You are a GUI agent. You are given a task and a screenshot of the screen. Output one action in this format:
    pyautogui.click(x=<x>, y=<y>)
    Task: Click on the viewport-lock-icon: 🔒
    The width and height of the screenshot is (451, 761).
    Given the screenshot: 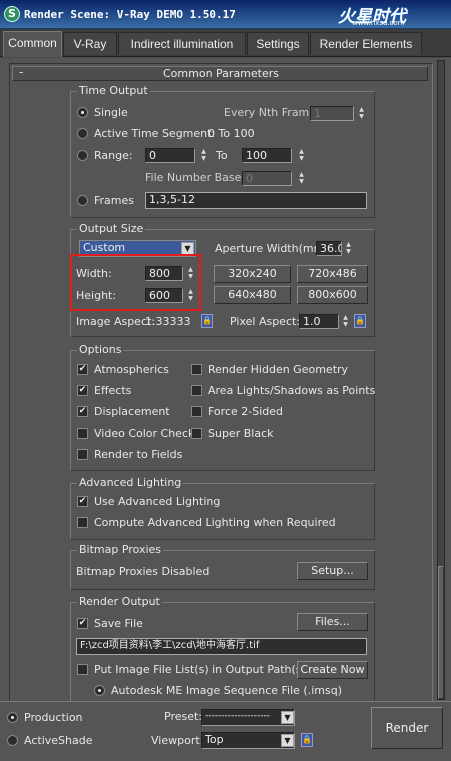 What is the action you would take?
    pyautogui.click(x=307, y=740)
    